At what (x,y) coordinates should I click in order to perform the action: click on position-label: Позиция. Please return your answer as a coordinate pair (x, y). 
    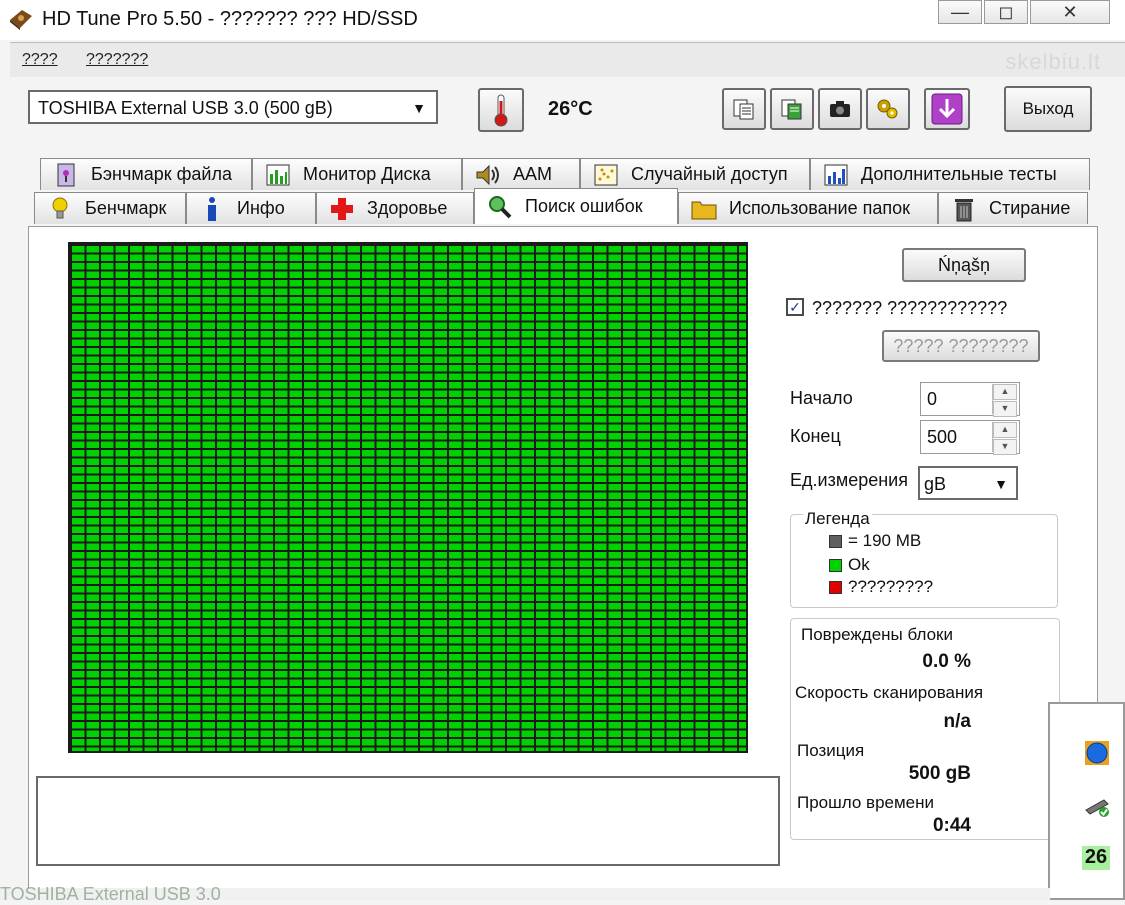
    Looking at the image, I should click on (831, 750).